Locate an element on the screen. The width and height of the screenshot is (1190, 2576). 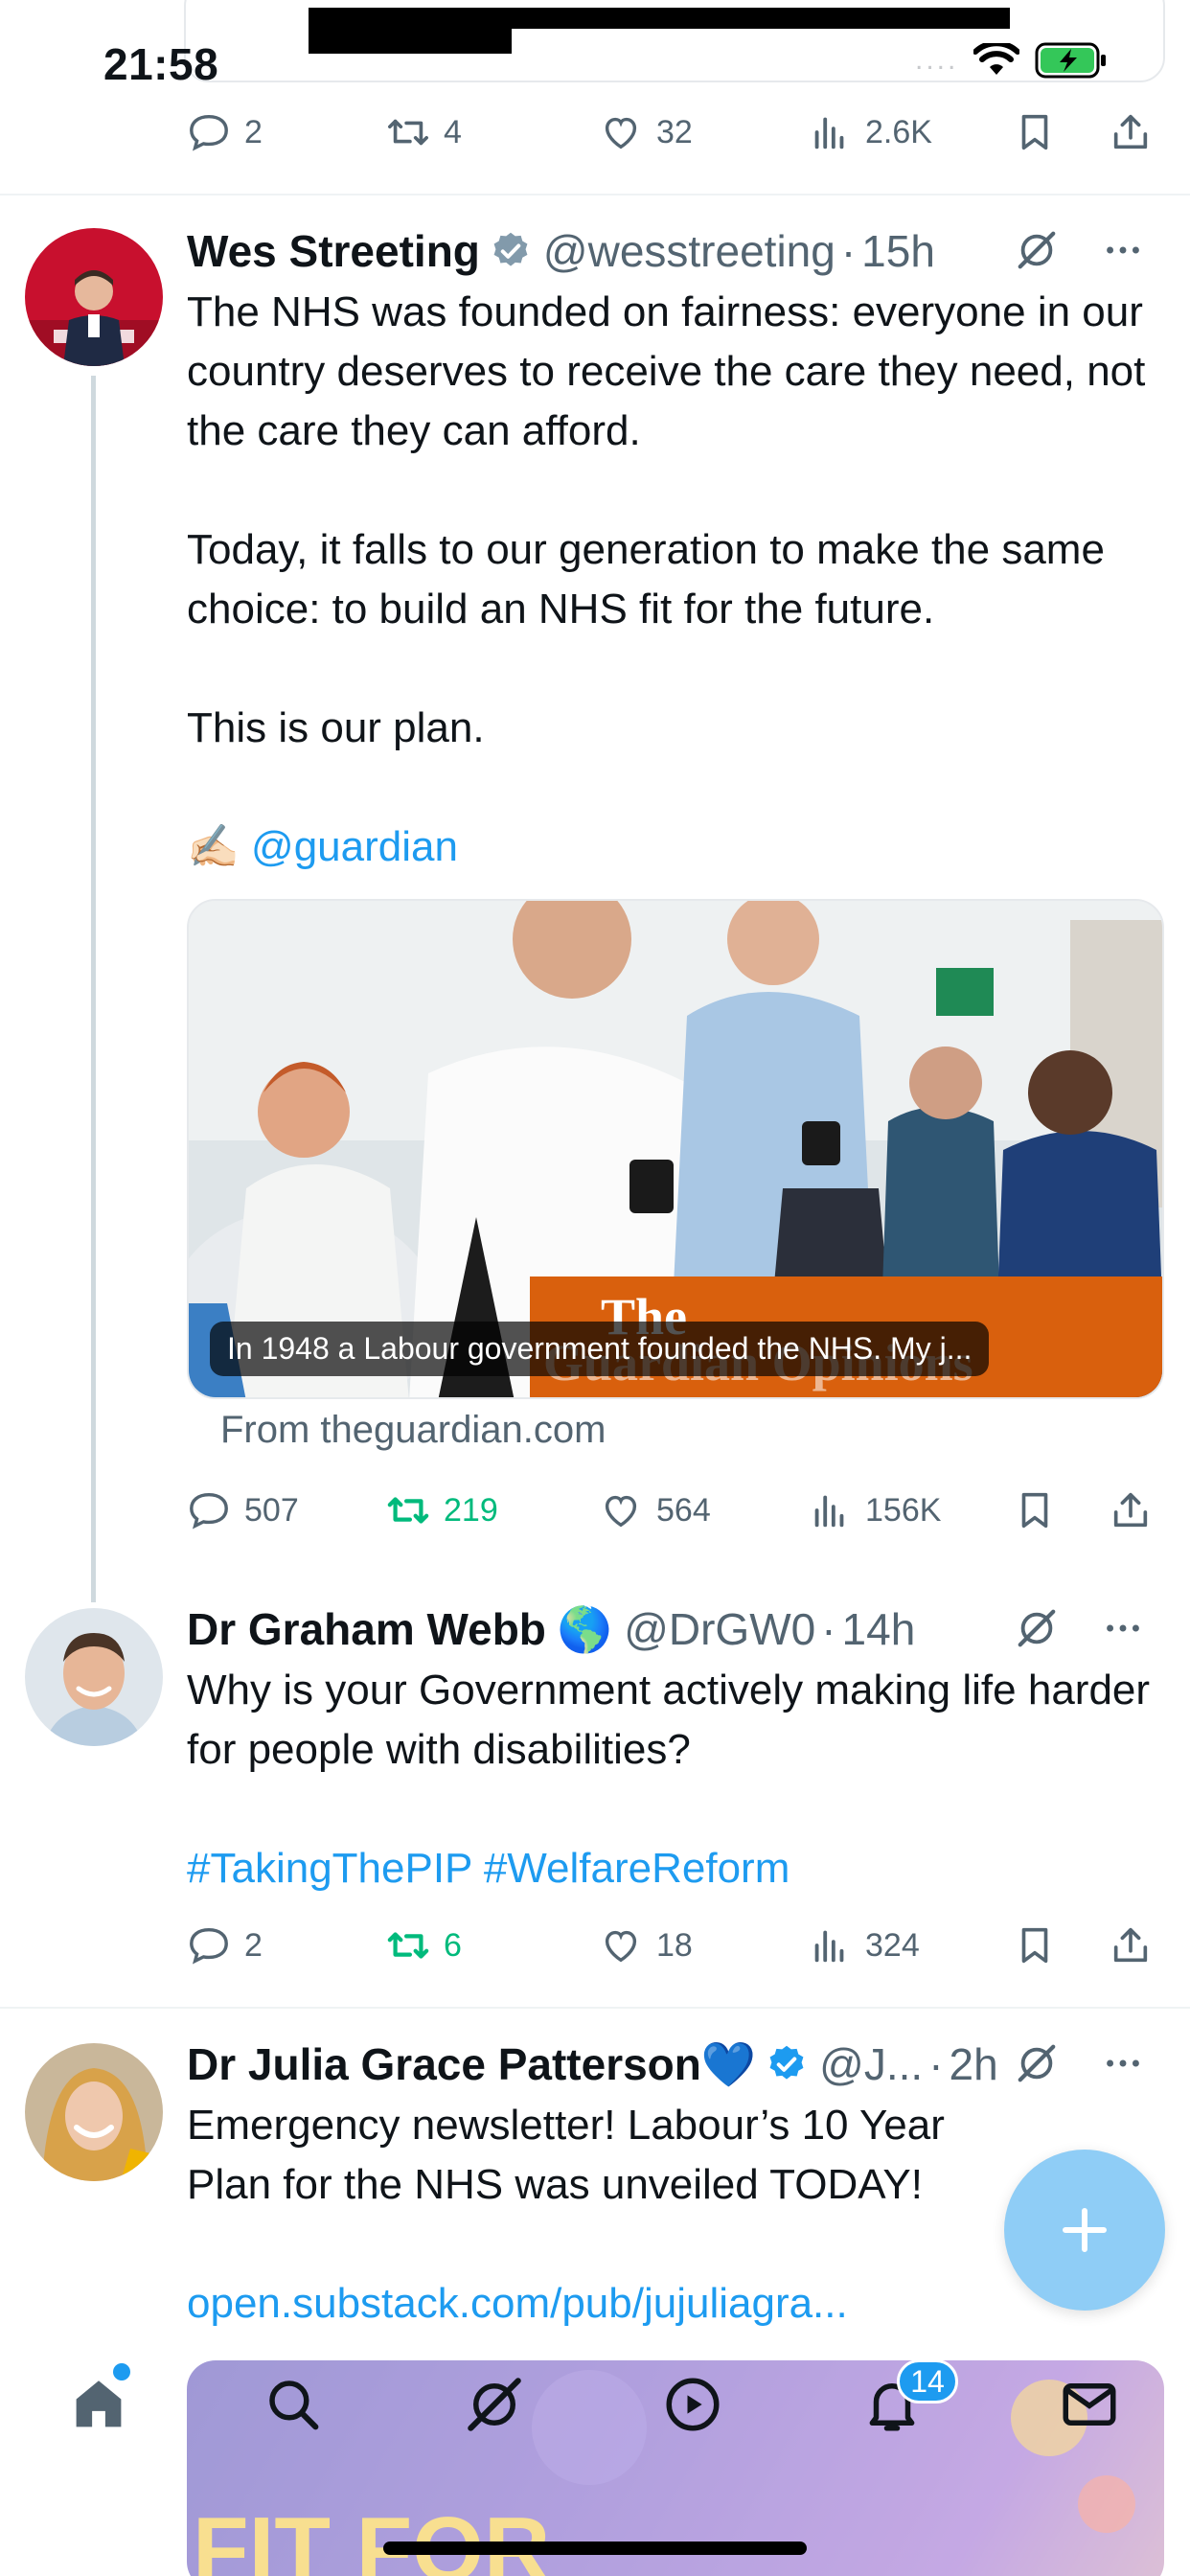
card-source: From theguardian.com is located at coordinates (413, 1430).